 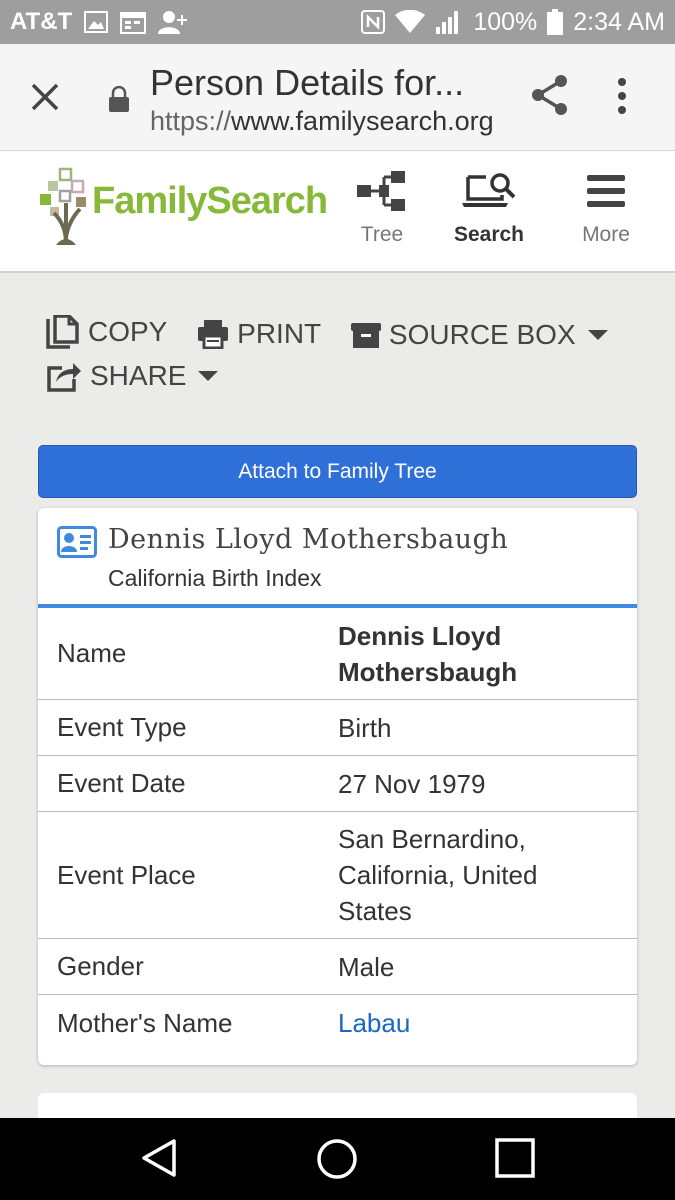 What do you see at coordinates (126, 874) in the screenshot?
I see `field-label: Event Place` at bounding box center [126, 874].